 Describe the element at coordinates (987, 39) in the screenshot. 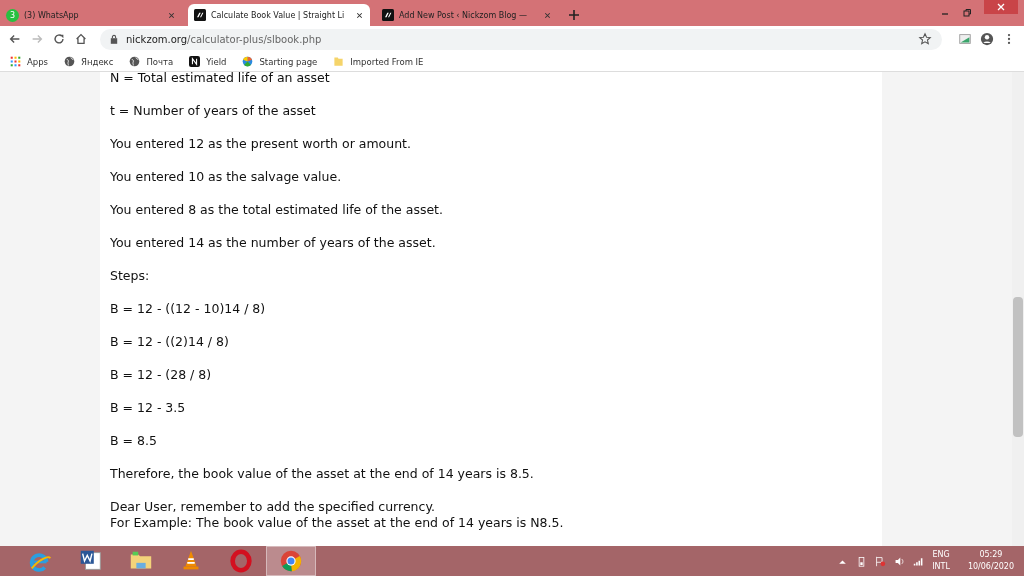

I see `account-icon` at that location.